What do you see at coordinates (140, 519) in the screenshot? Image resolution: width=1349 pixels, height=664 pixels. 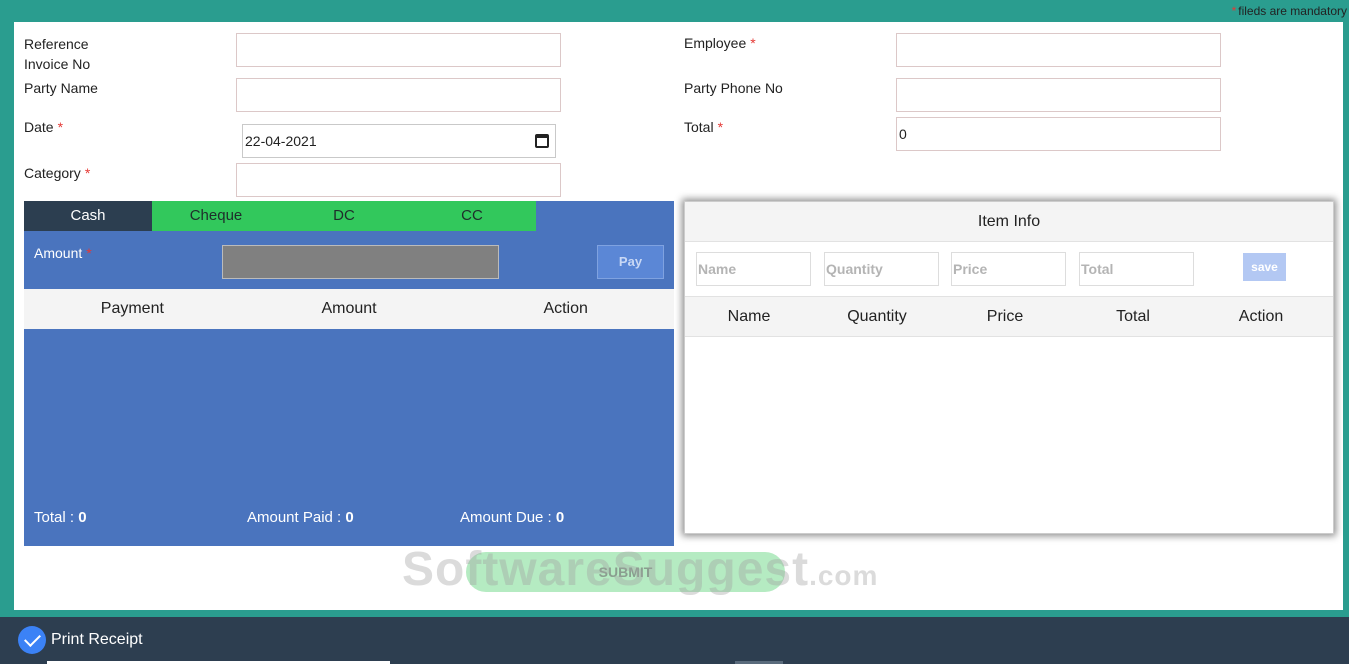 I see `summary-total: Total : 0` at bounding box center [140, 519].